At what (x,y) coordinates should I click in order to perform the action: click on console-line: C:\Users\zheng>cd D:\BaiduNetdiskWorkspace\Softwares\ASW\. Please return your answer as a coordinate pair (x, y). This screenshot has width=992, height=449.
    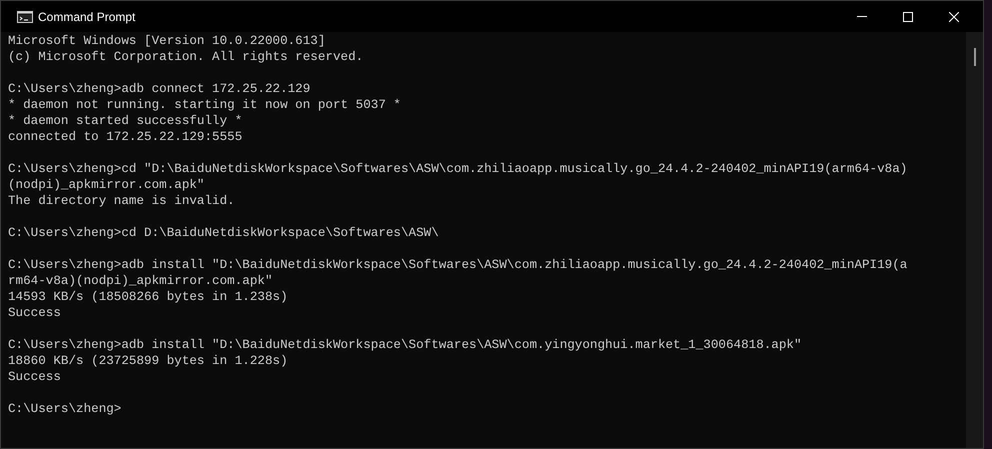
    Looking at the image, I should click on (224, 233).